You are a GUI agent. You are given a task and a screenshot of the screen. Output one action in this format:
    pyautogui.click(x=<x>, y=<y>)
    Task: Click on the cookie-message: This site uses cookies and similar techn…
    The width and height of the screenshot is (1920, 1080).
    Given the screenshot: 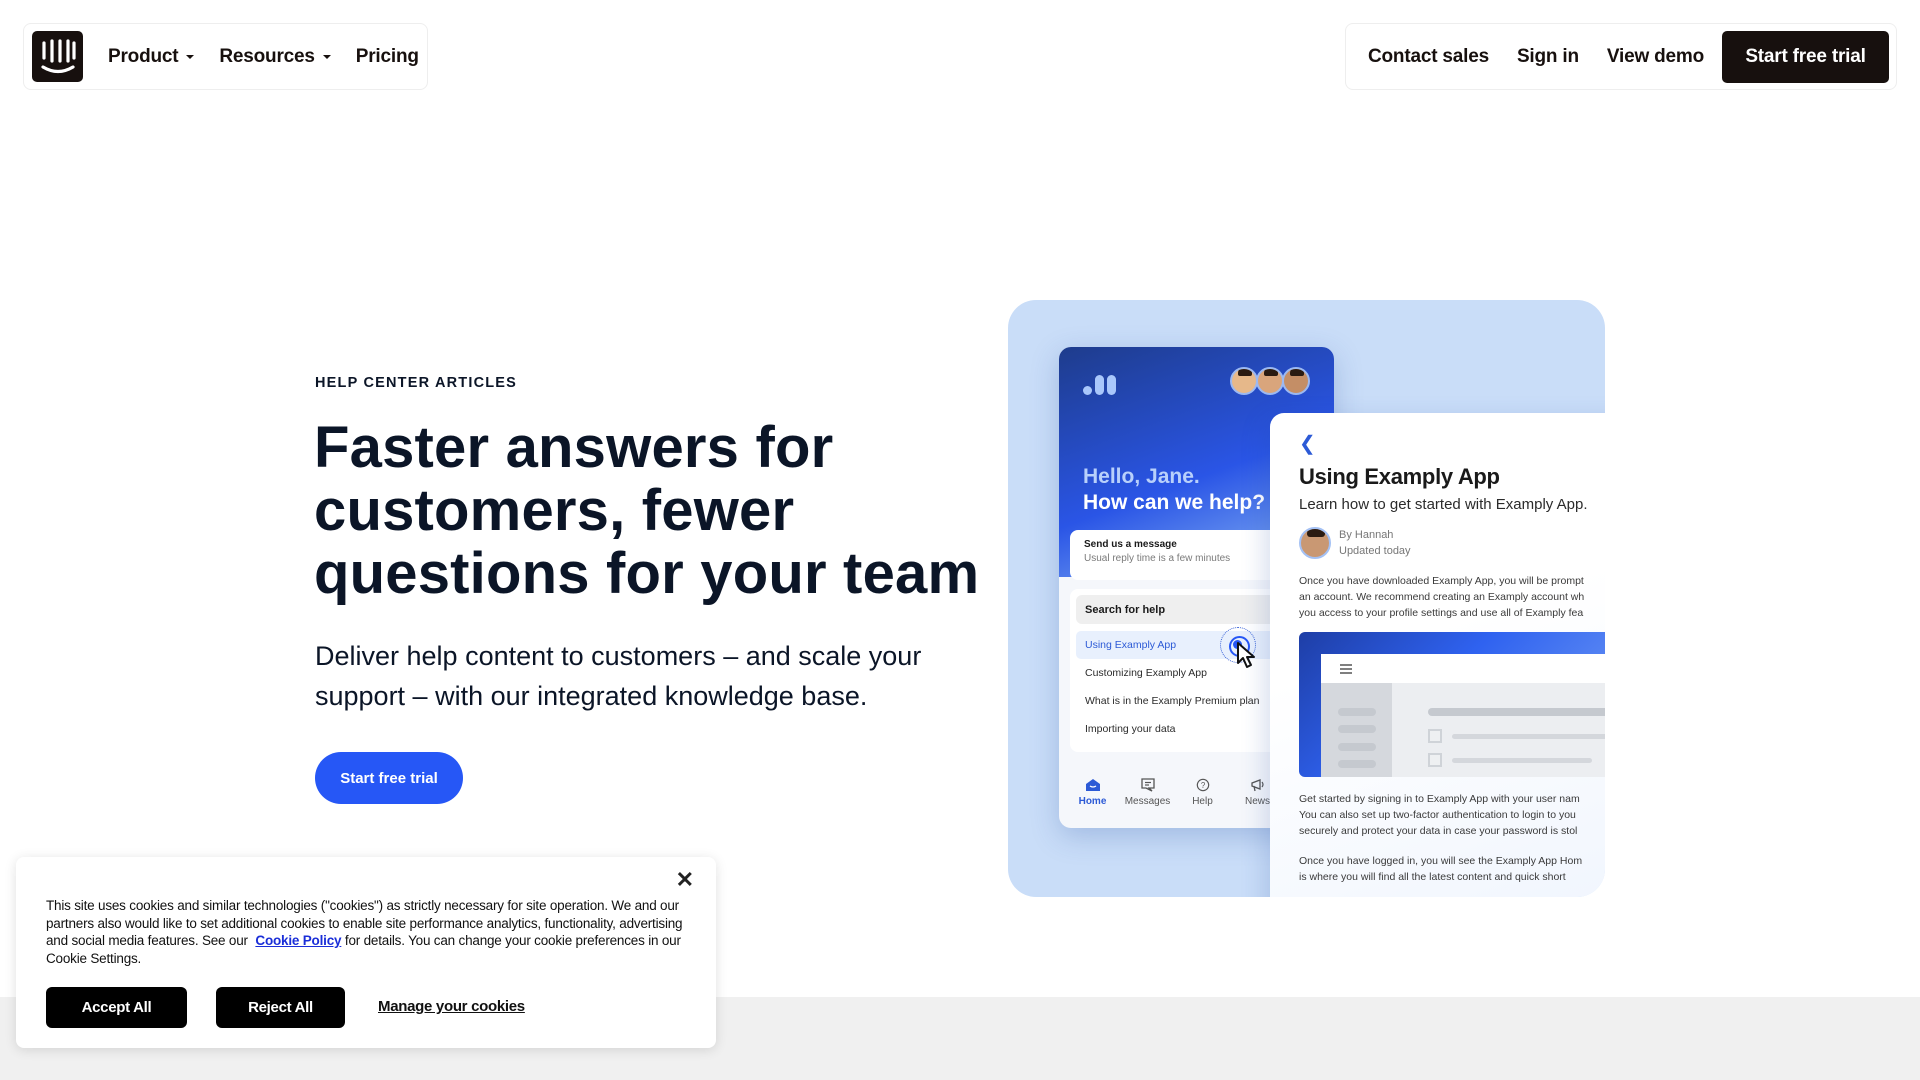 What is the action you would take?
    pyautogui.click(x=371, y=932)
    